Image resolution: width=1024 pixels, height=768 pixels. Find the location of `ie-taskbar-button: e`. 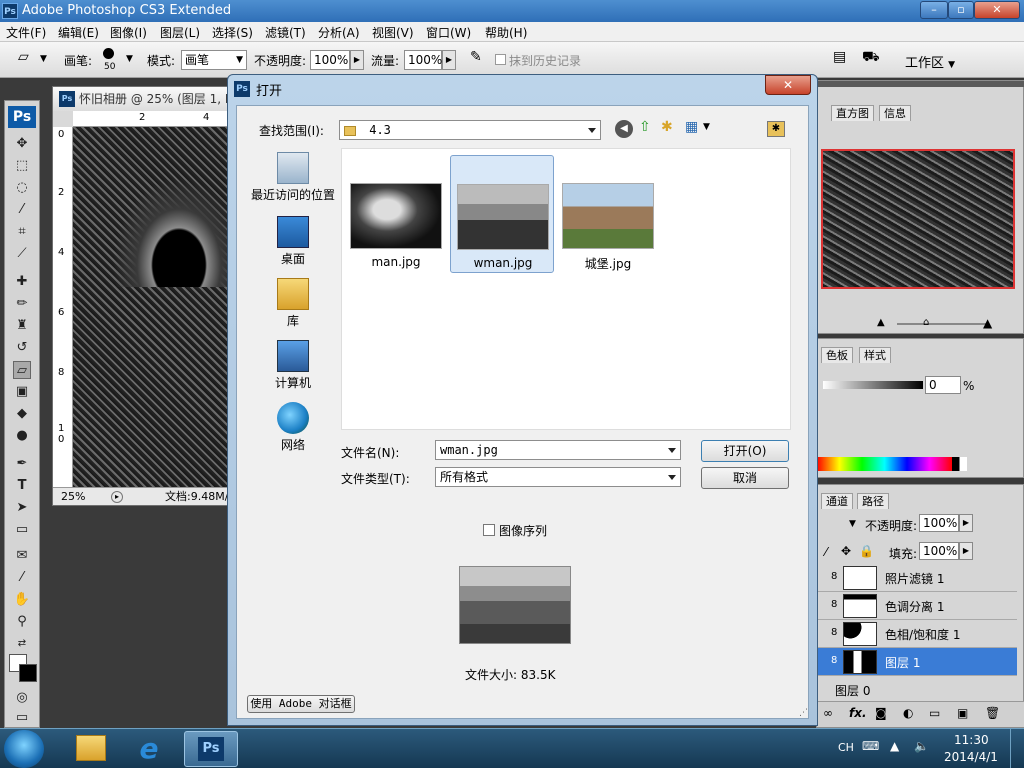

ie-taskbar-button: e is located at coordinates (149, 749).